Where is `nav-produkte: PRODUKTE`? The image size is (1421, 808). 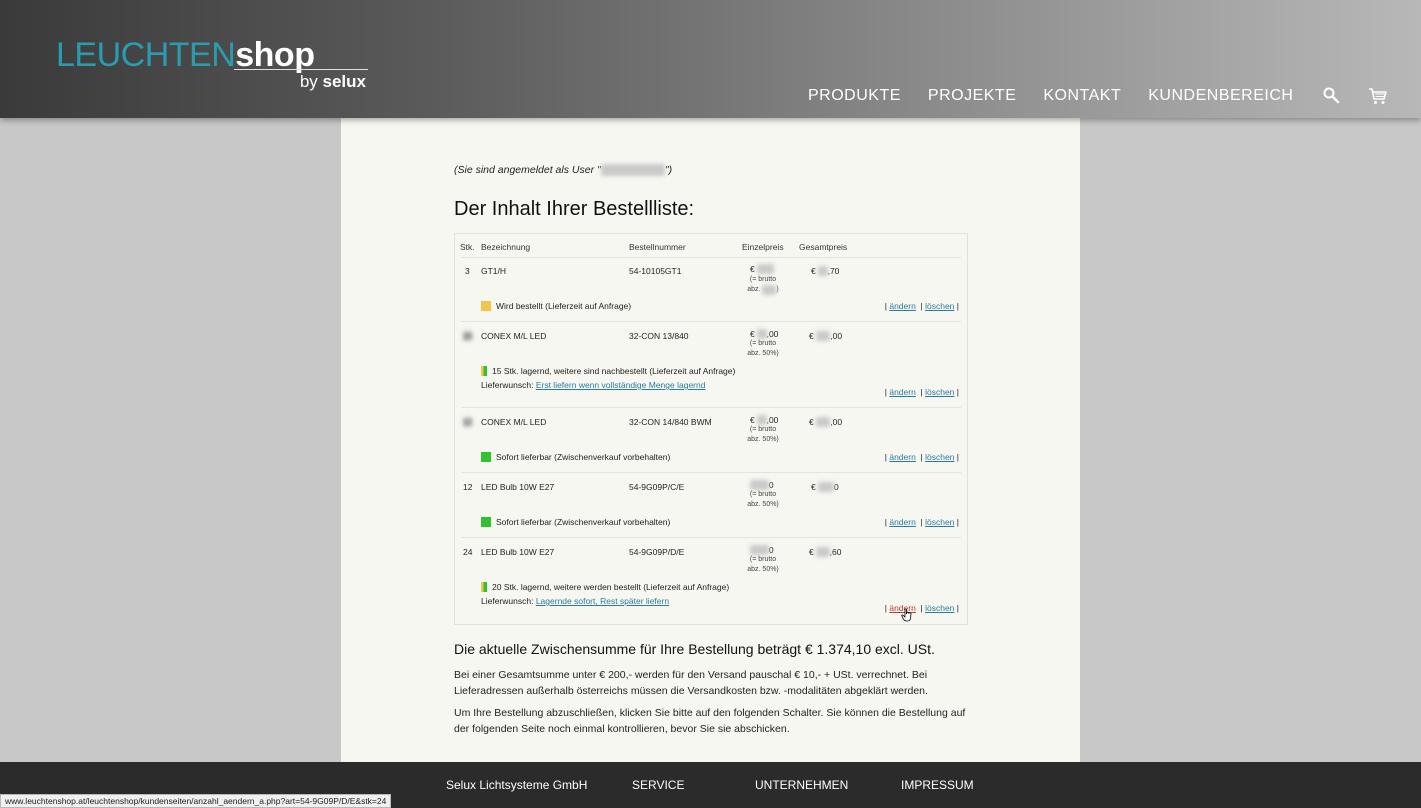
nav-produkte: PRODUKTE is located at coordinates (854, 96).